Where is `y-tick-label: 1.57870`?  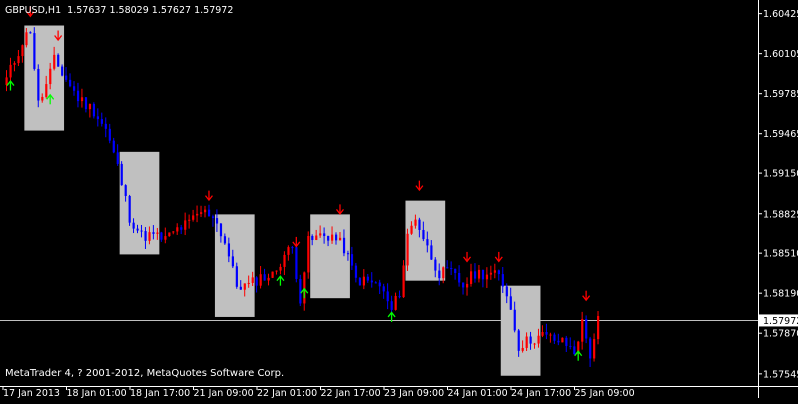 y-tick-label: 1.57870 is located at coordinates (780, 334).